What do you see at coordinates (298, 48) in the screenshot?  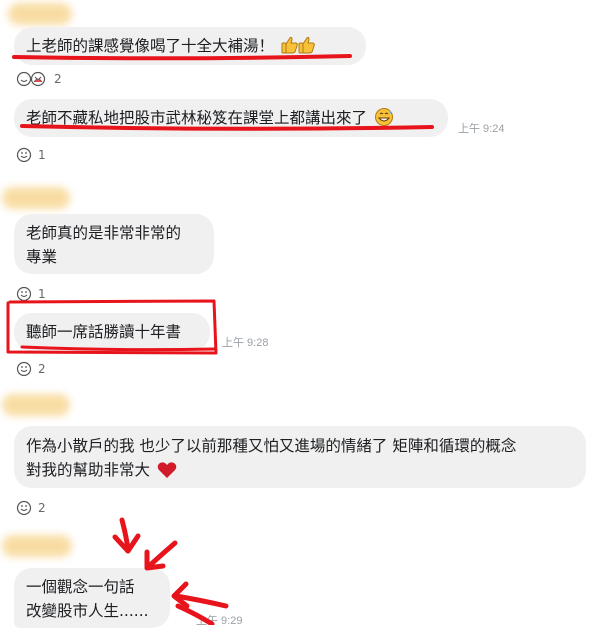 I see `thumbs-up-icon` at bounding box center [298, 48].